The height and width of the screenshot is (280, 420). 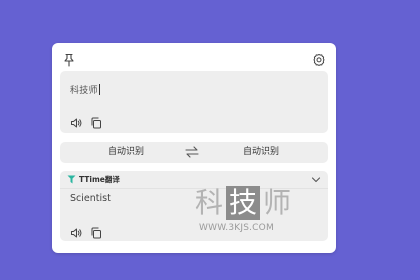 I want to click on target-language-select: 自动识别, so click(x=261, y=152).